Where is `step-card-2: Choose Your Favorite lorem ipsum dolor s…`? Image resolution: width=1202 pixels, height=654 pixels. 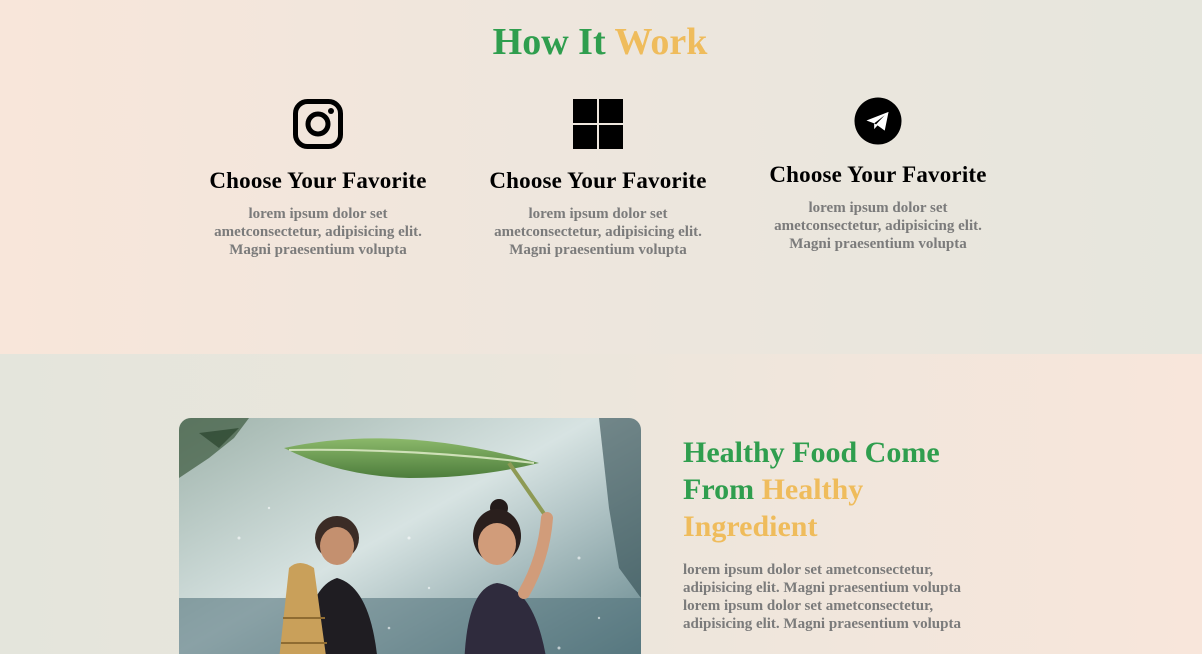
step-card-2: Choose Your Favorite lorem ipsum dolor s… is located at coordinates (598, 179).